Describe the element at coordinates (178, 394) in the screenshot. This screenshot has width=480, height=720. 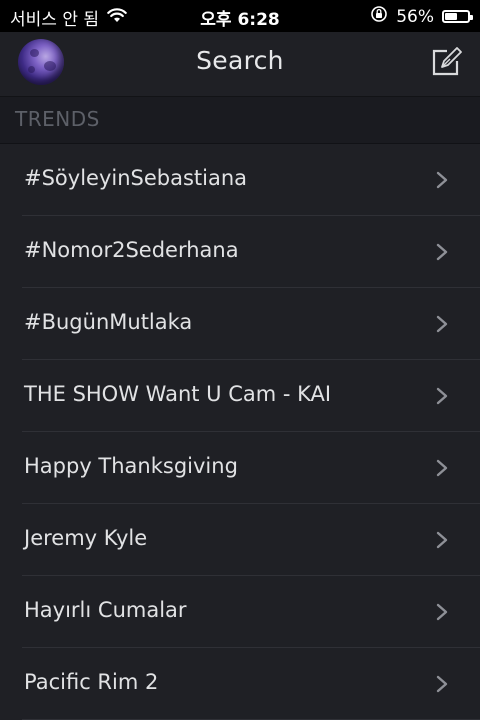
I see `trend-label: THE SHOW Want U Cam - KAI` at that location.